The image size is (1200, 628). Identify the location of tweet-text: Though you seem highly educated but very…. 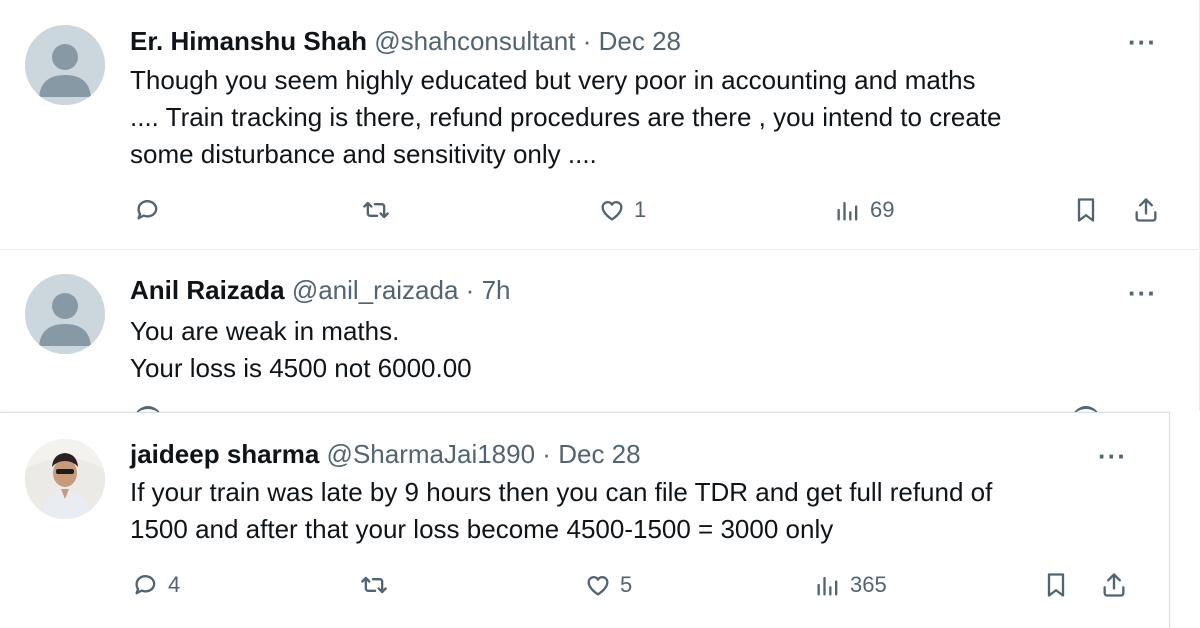
(566, 117).